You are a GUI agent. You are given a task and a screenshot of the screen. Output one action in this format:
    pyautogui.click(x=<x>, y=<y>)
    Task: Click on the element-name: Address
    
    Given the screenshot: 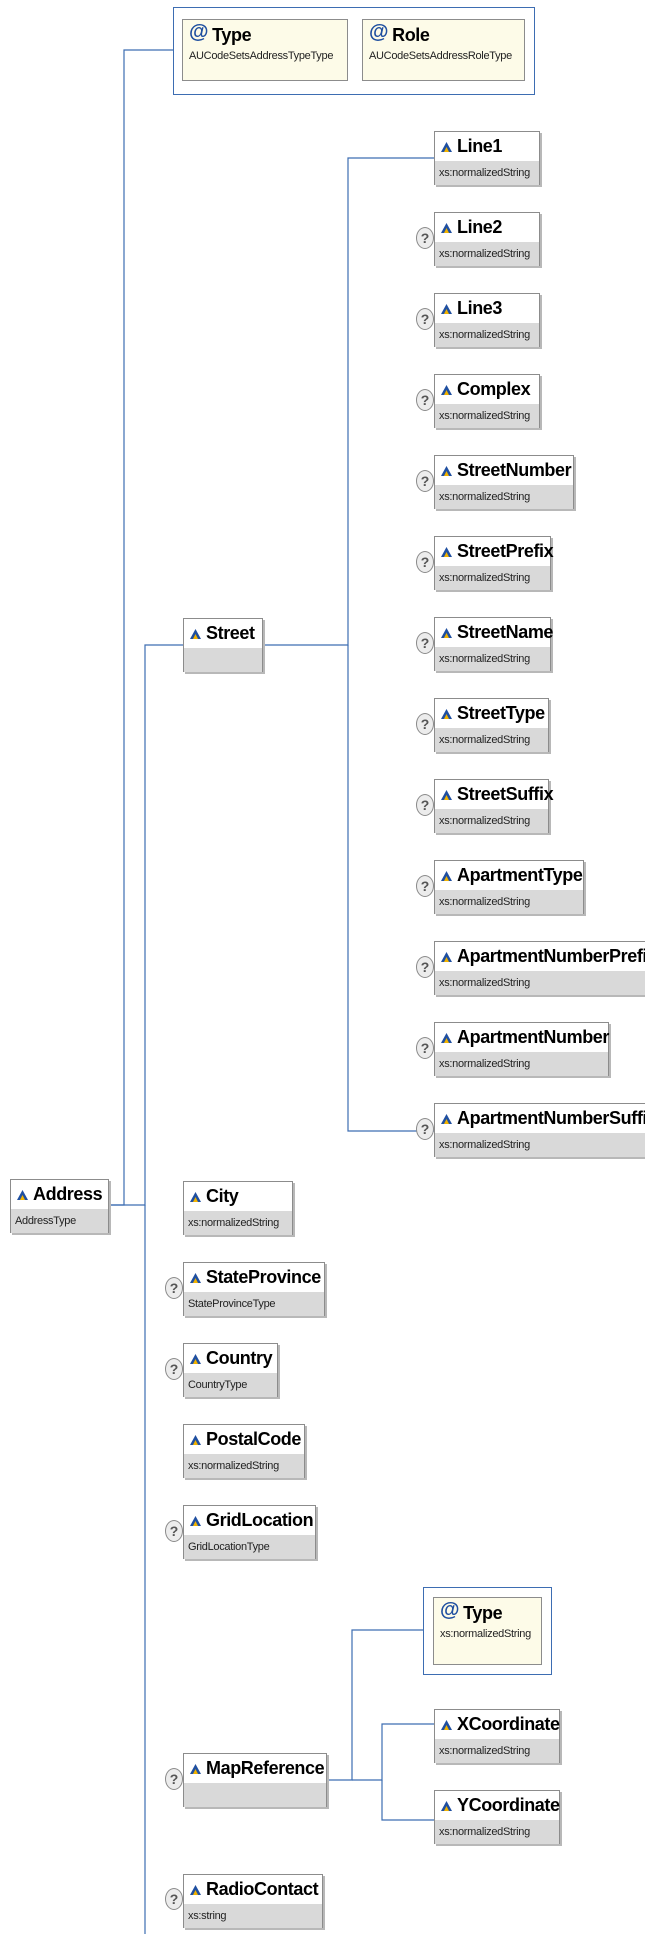 What is the action you would take?
    pyautogui.click(x=68, y=1194)
    